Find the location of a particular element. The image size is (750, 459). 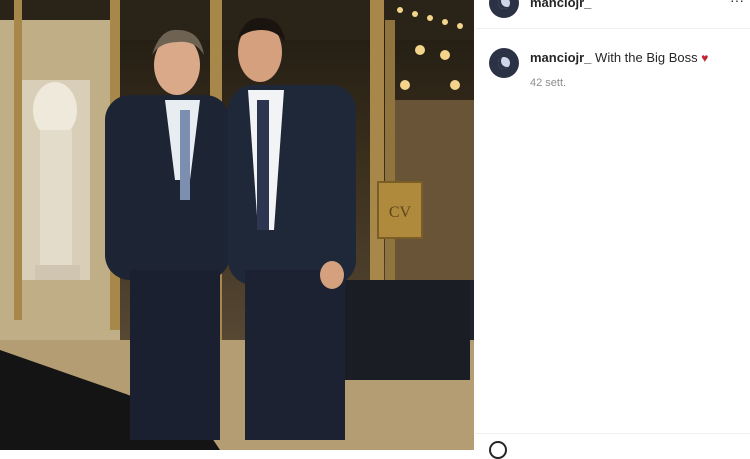

caption-avatar is located at coordinates (504, 63).